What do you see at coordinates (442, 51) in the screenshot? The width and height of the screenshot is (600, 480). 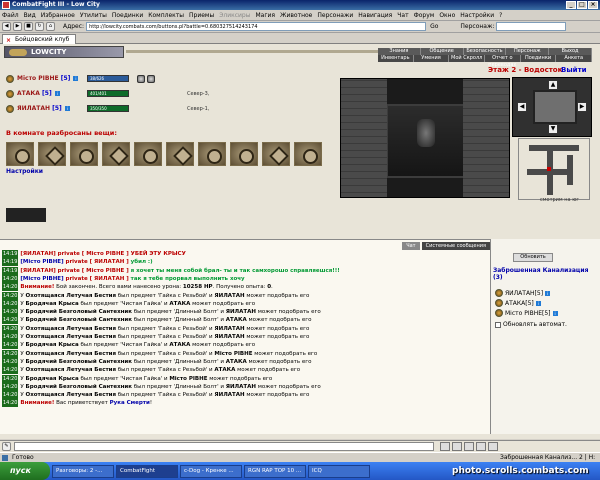 I see `nav-social: Общение` at bounding box center [442, 51].